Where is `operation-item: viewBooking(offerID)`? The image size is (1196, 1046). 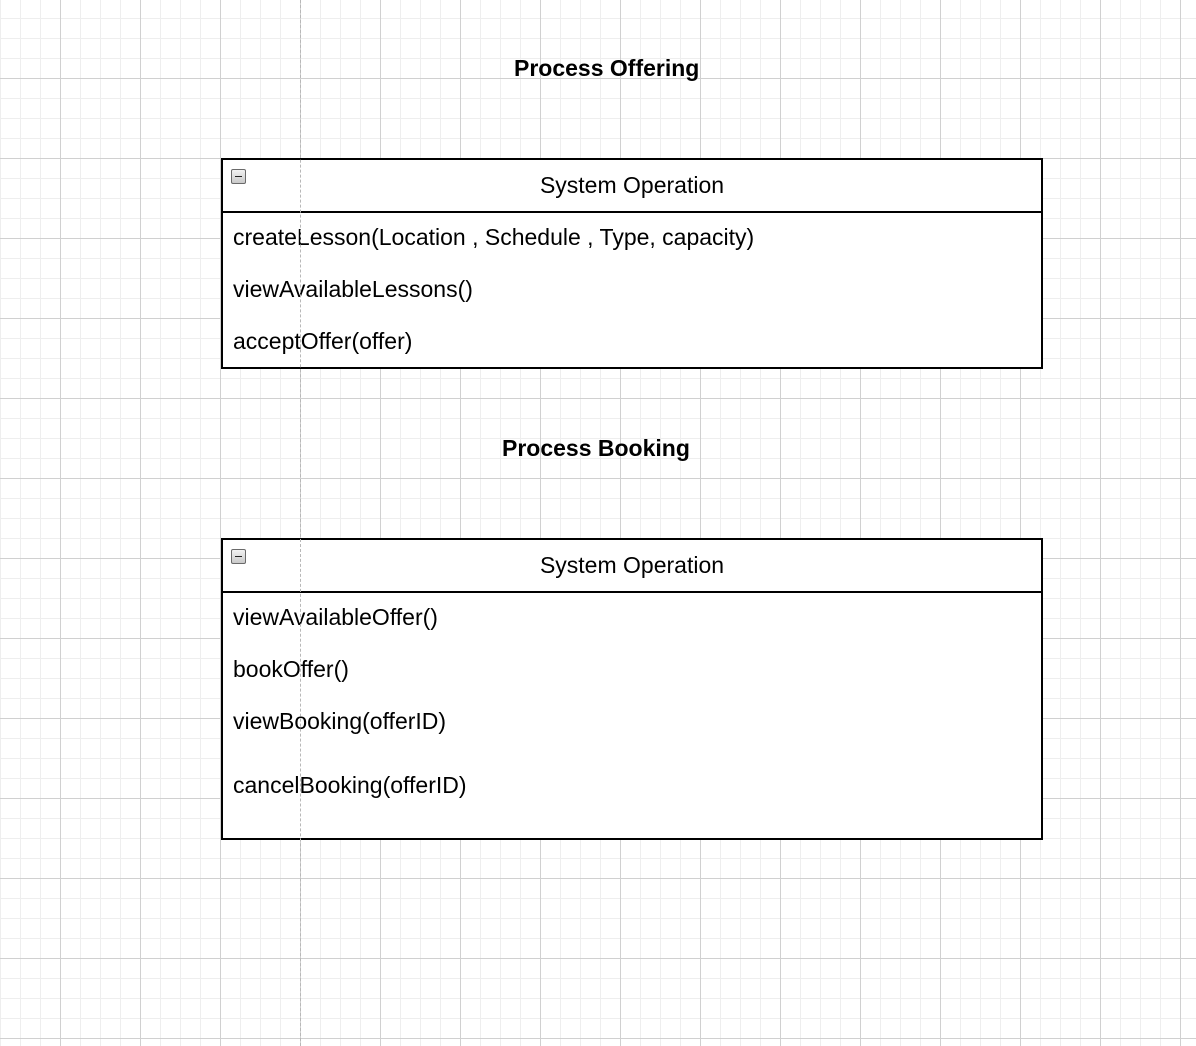
operation-item: viewBooking(offerID) is located at coordinates (339, 721).